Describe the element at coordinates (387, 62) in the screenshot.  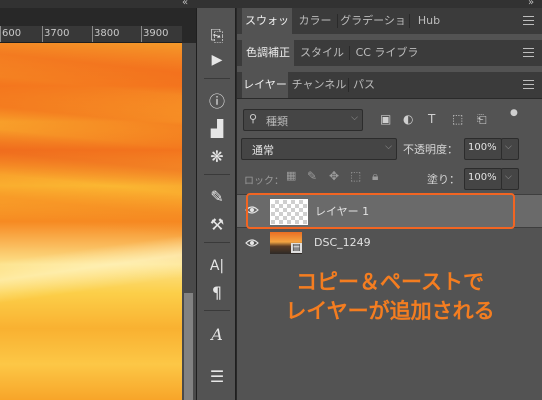
I see `tab-cc-libraries: CC ライブラリ` at that location.